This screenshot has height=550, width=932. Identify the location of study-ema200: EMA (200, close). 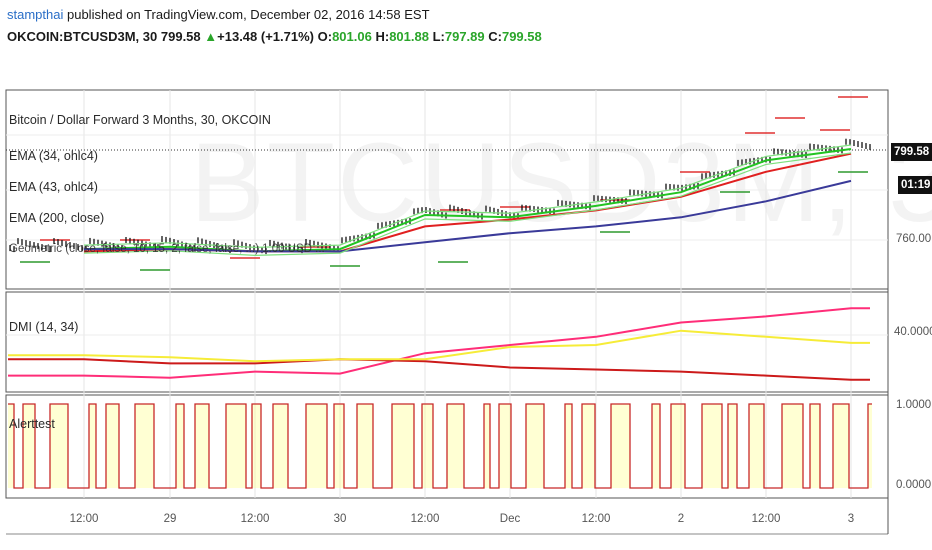
(56, 218).